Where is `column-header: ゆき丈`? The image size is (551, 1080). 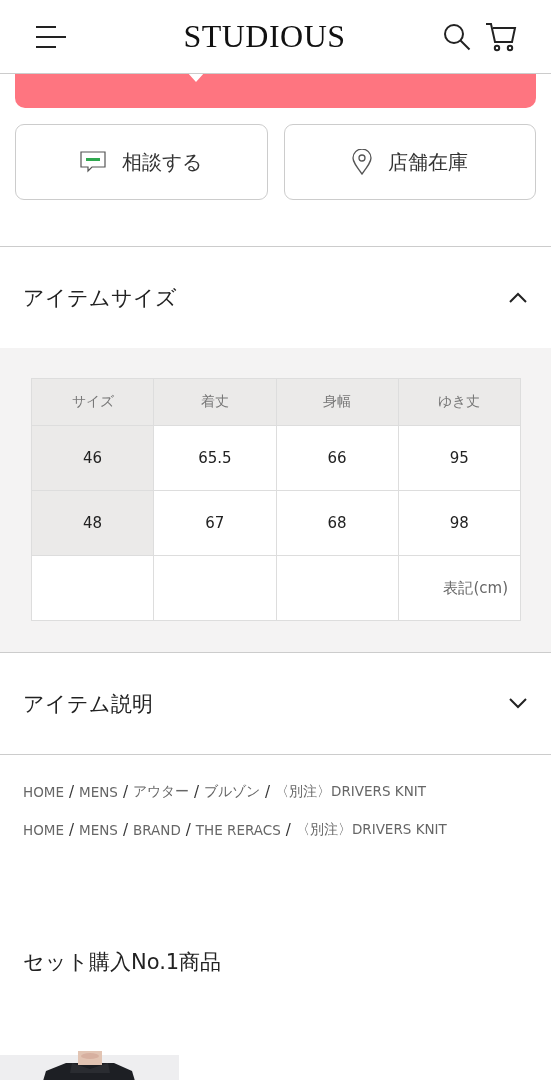 column-header: ゆき丈 is located at coordinates (459, 402).